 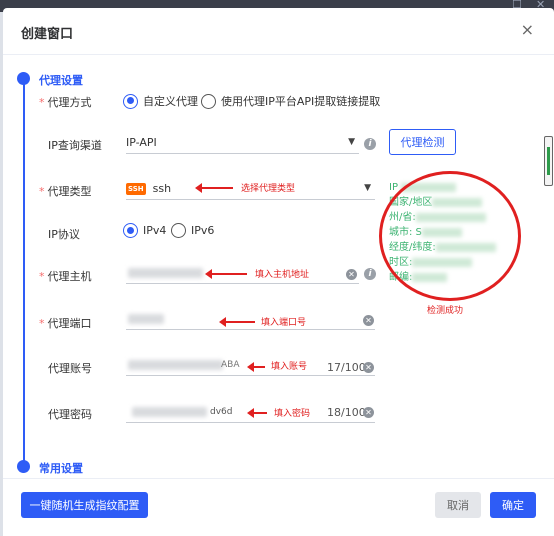 I want to click on close-icon: ×, so click(x=527, y=29).